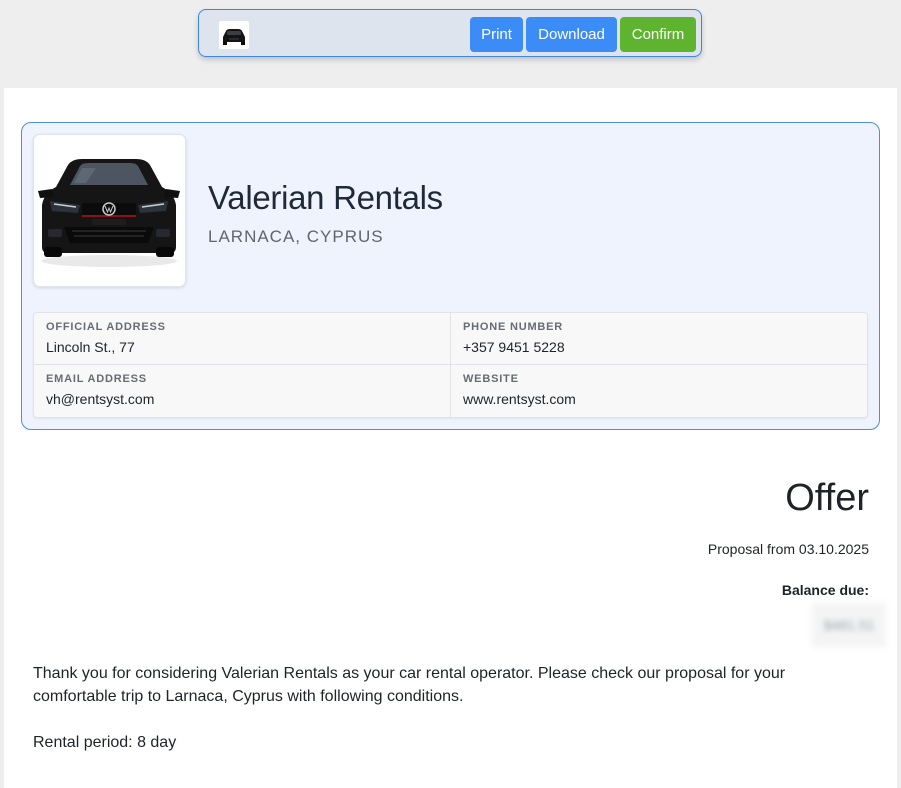  What do you see at coordinates (514, 347) in the screenshot?
I see `phone-number-value: +357 9451 5228` at bounding box center [514, 347].